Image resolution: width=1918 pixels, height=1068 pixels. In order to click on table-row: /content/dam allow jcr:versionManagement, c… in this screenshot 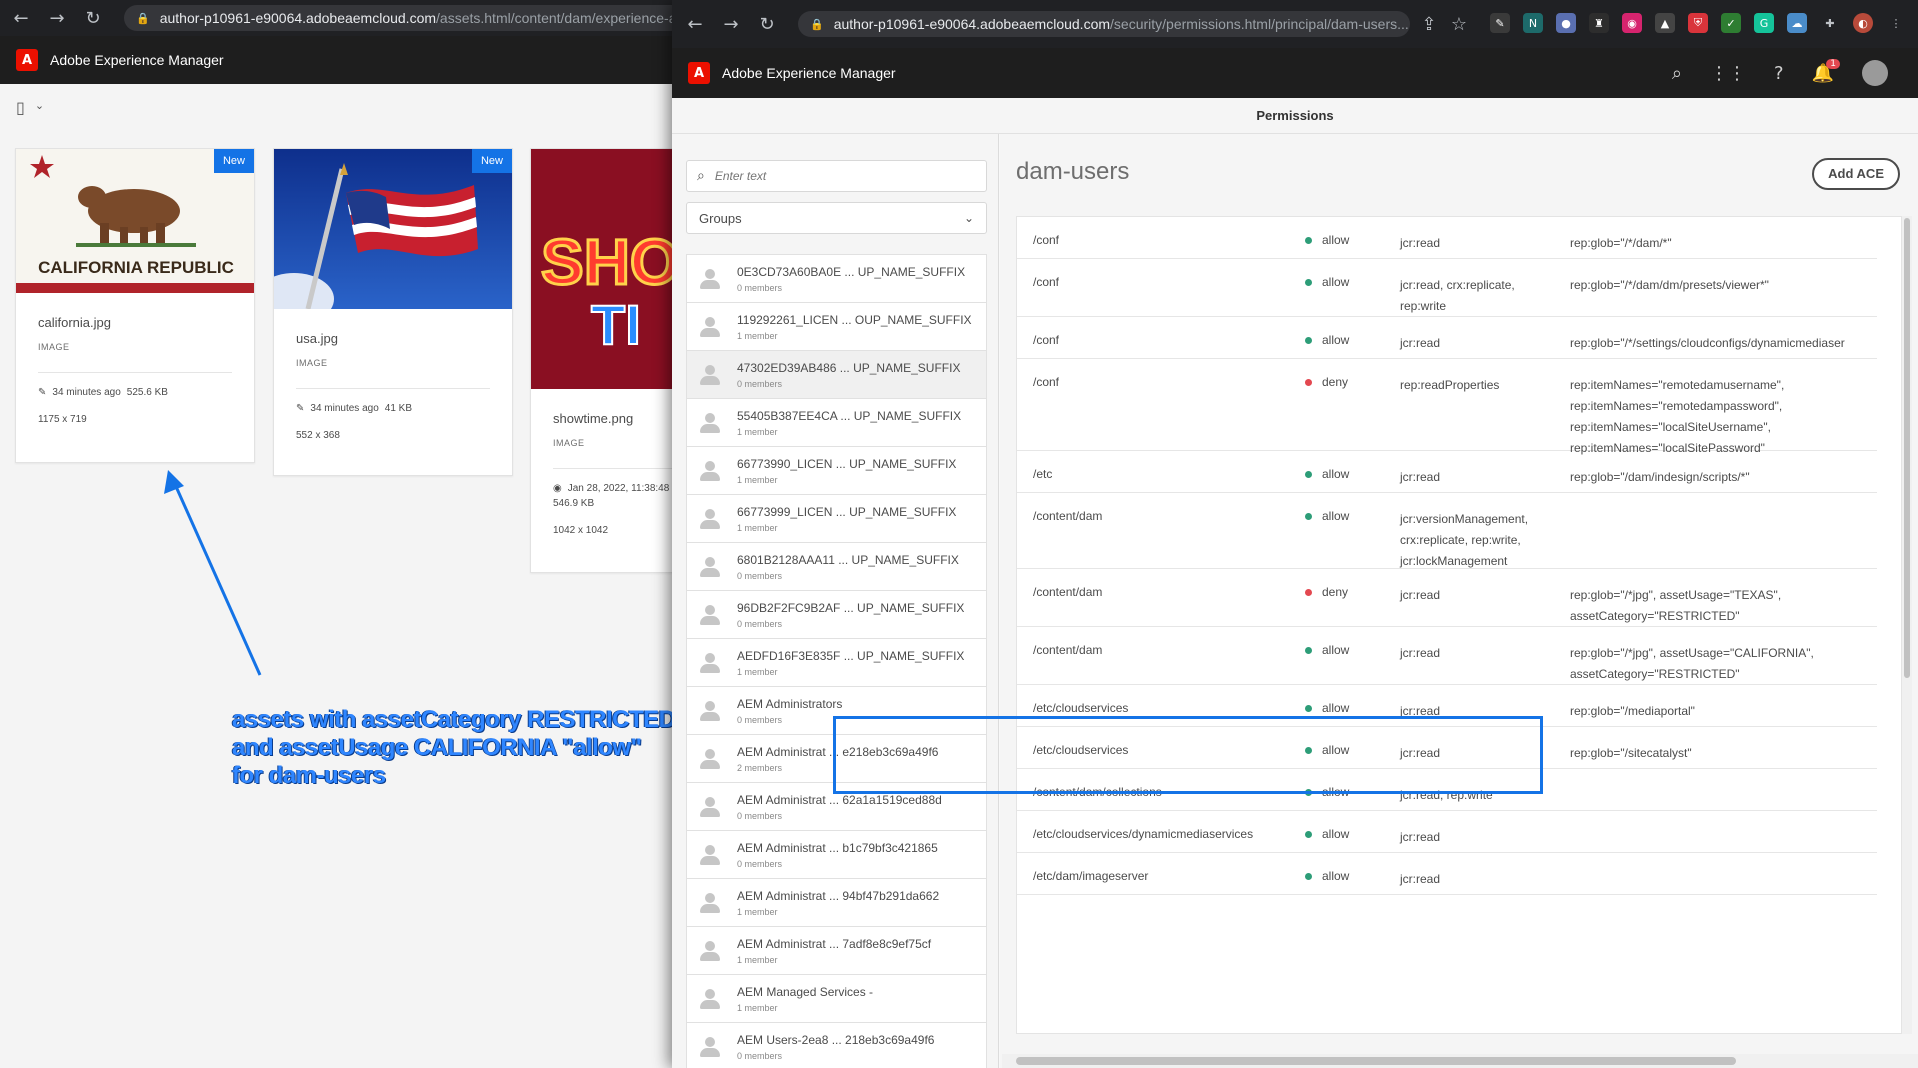, I will do `click(1447, 531)`.